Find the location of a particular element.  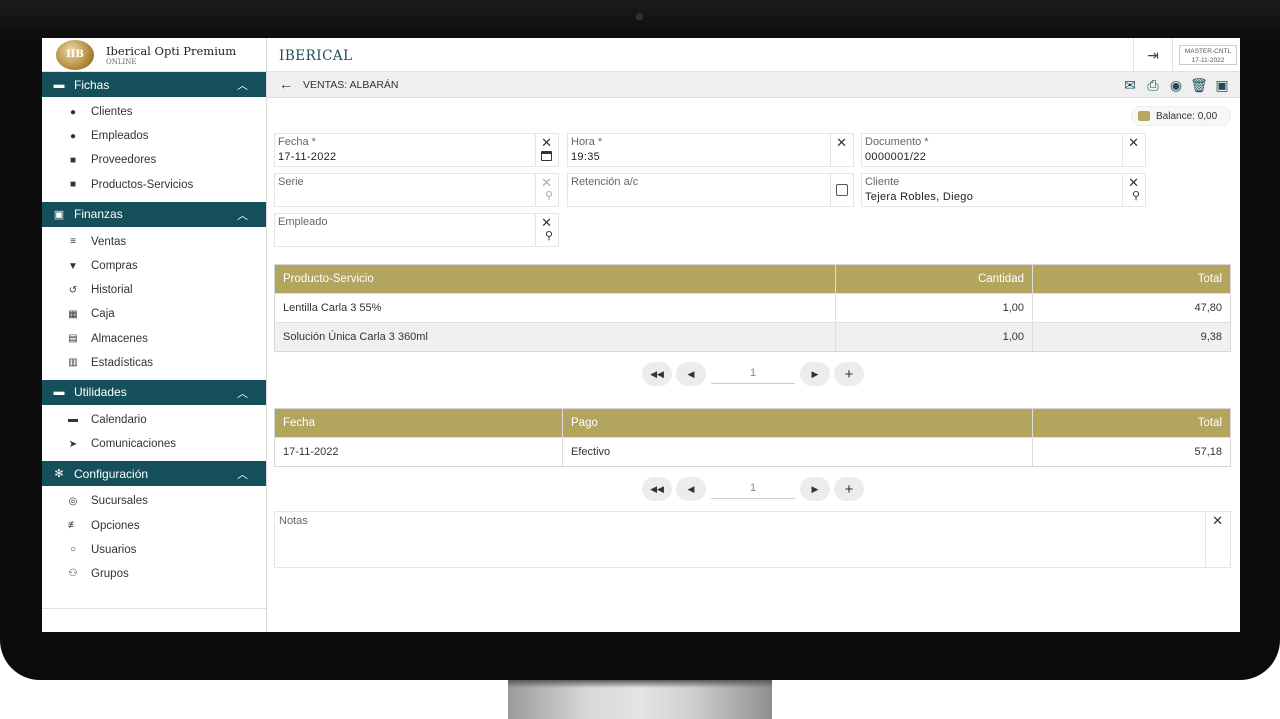

back-arrow-icon: ← is located at coordinates (286, 84).